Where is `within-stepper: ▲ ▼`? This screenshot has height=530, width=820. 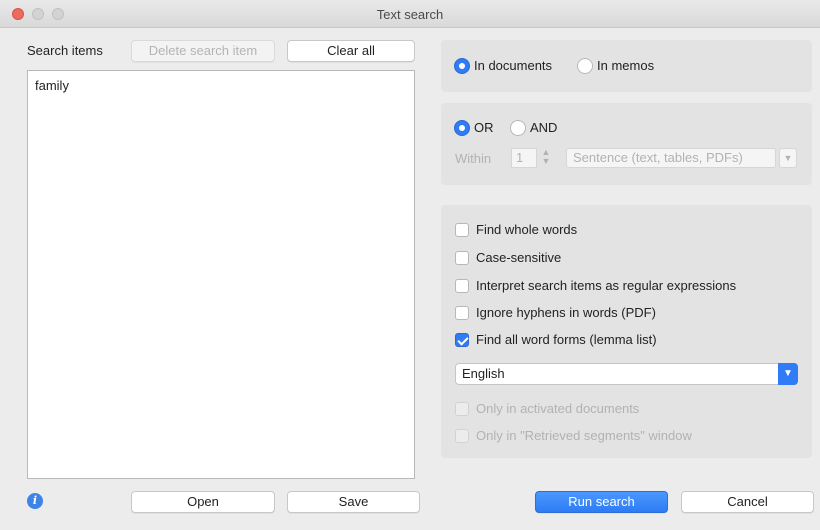 within-stepper: ▲ ▼ is located at coordinates (546, 158).